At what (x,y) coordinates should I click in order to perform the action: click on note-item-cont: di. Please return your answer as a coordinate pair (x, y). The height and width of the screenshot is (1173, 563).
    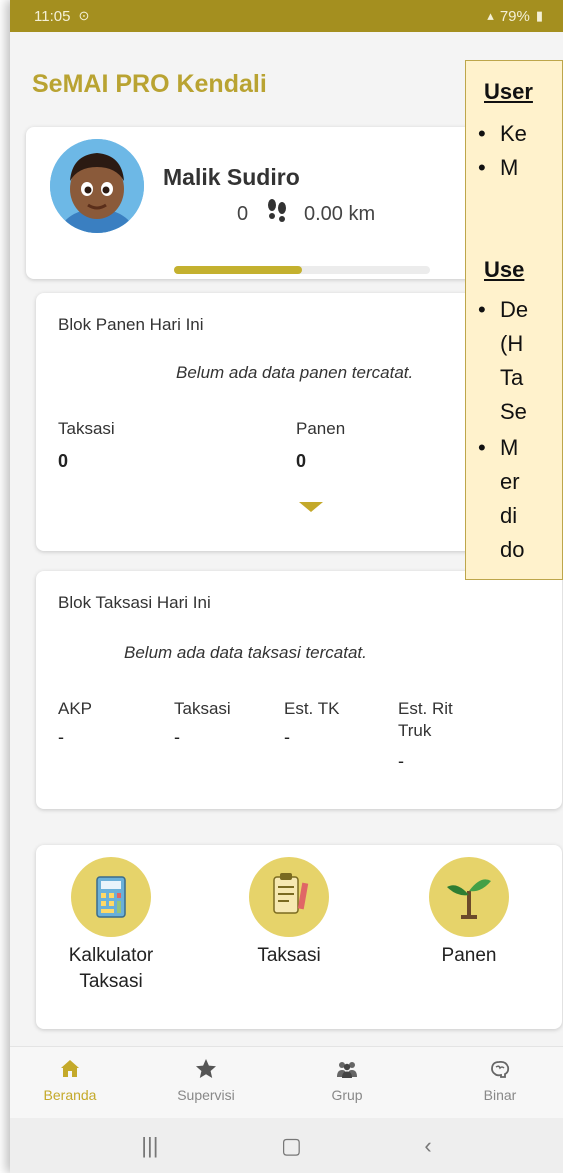
    Looking at the image, I should click on (509, 515).